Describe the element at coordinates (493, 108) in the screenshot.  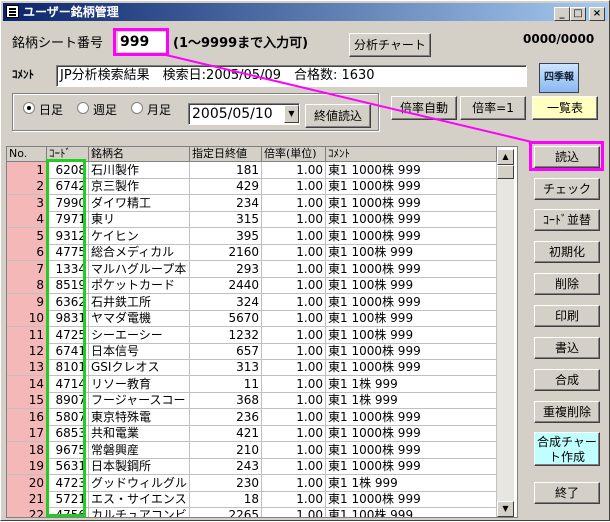
I see `ratio-one-button: 倍率=1` at that location.